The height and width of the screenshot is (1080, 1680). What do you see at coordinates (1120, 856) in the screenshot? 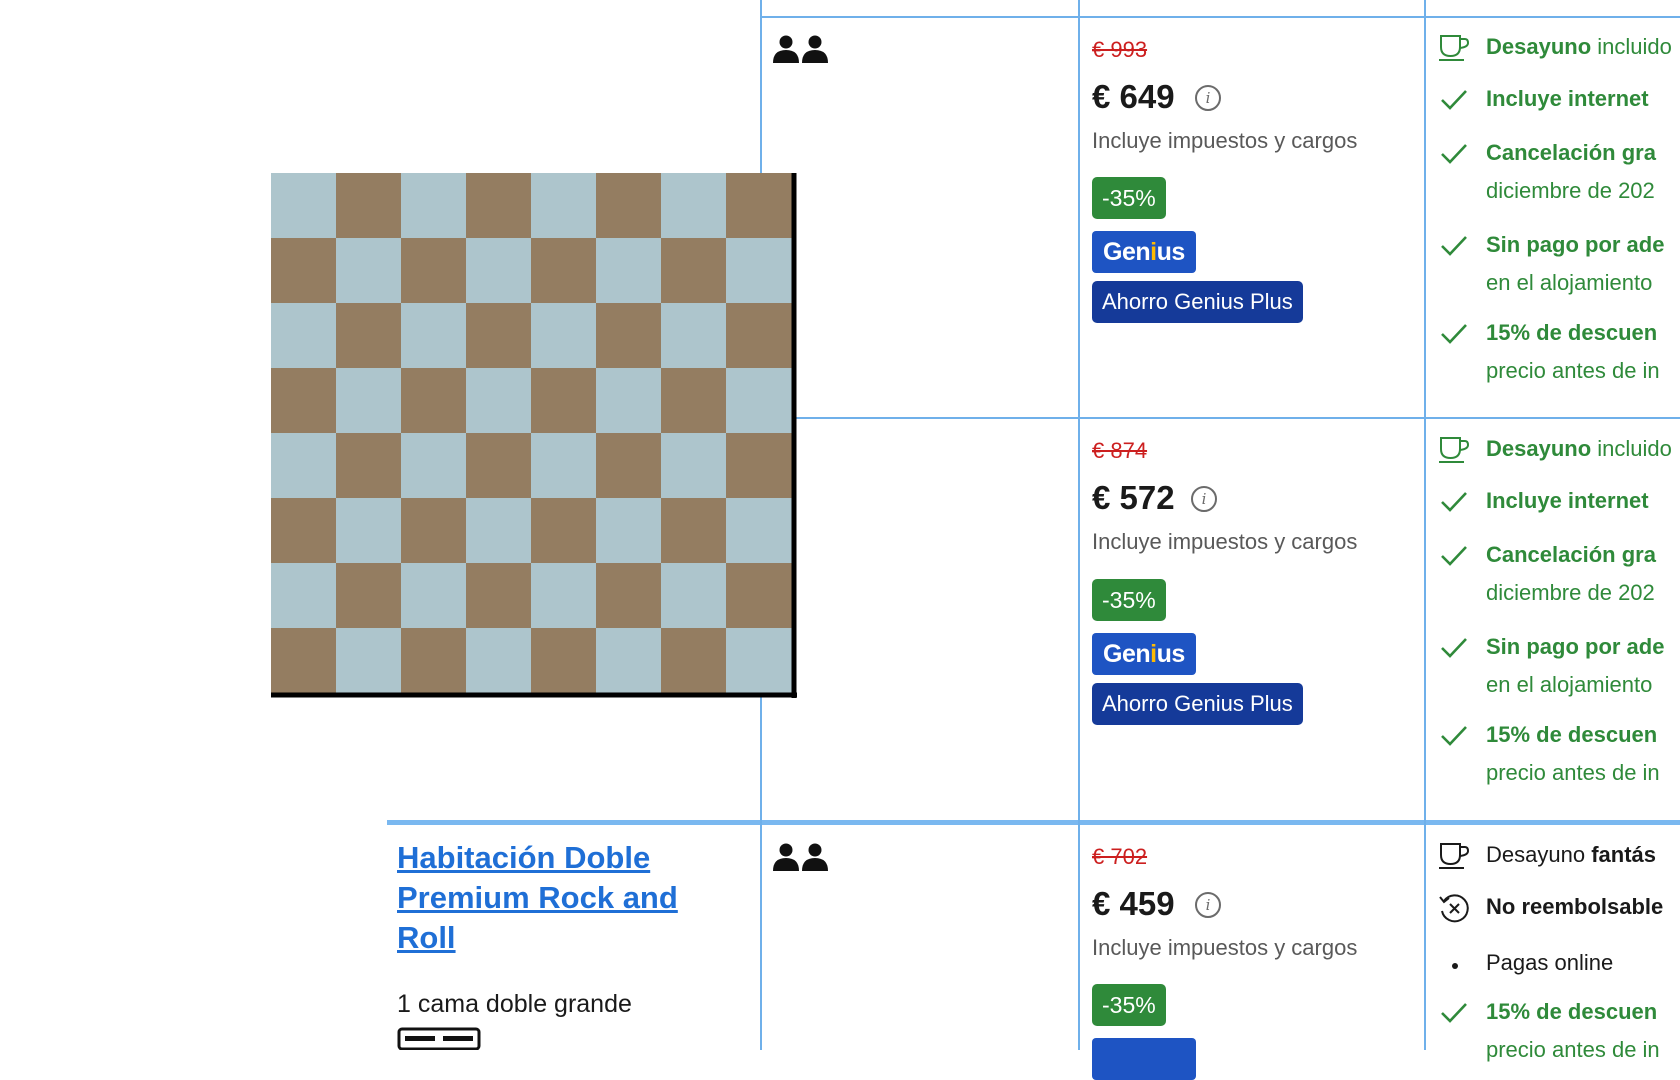
I see `original-price: € 702` at bounding box center [1120, 856].